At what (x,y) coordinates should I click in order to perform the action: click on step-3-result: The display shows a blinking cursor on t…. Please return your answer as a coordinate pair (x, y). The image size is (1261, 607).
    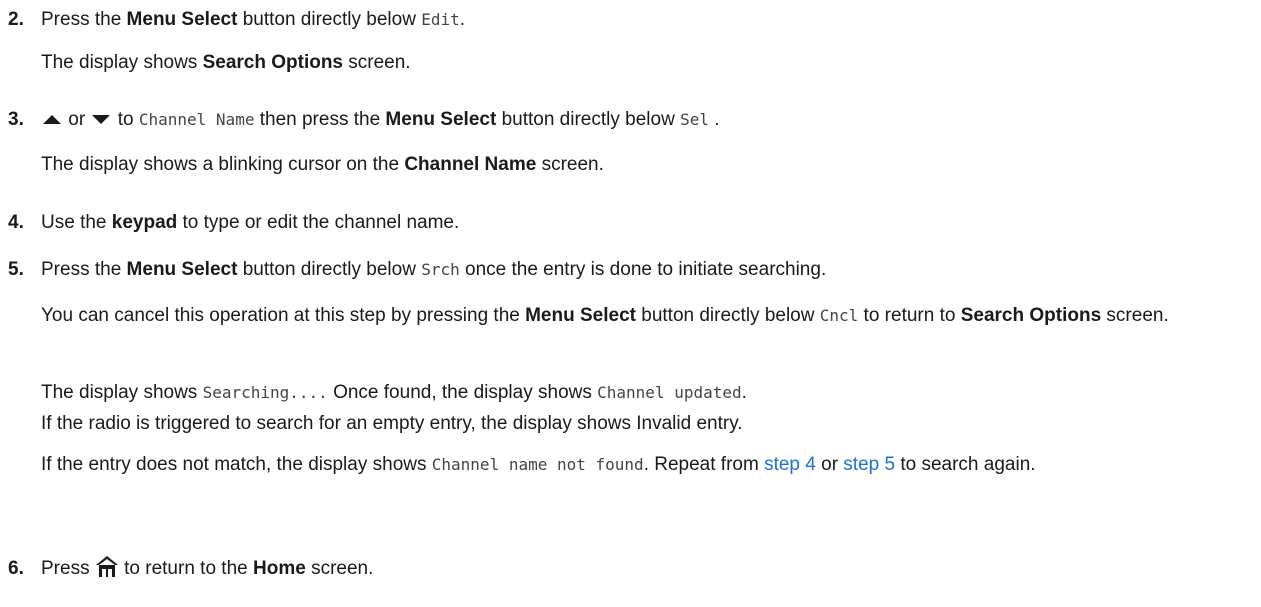
    Looking at the image, I should click on (322, 164).